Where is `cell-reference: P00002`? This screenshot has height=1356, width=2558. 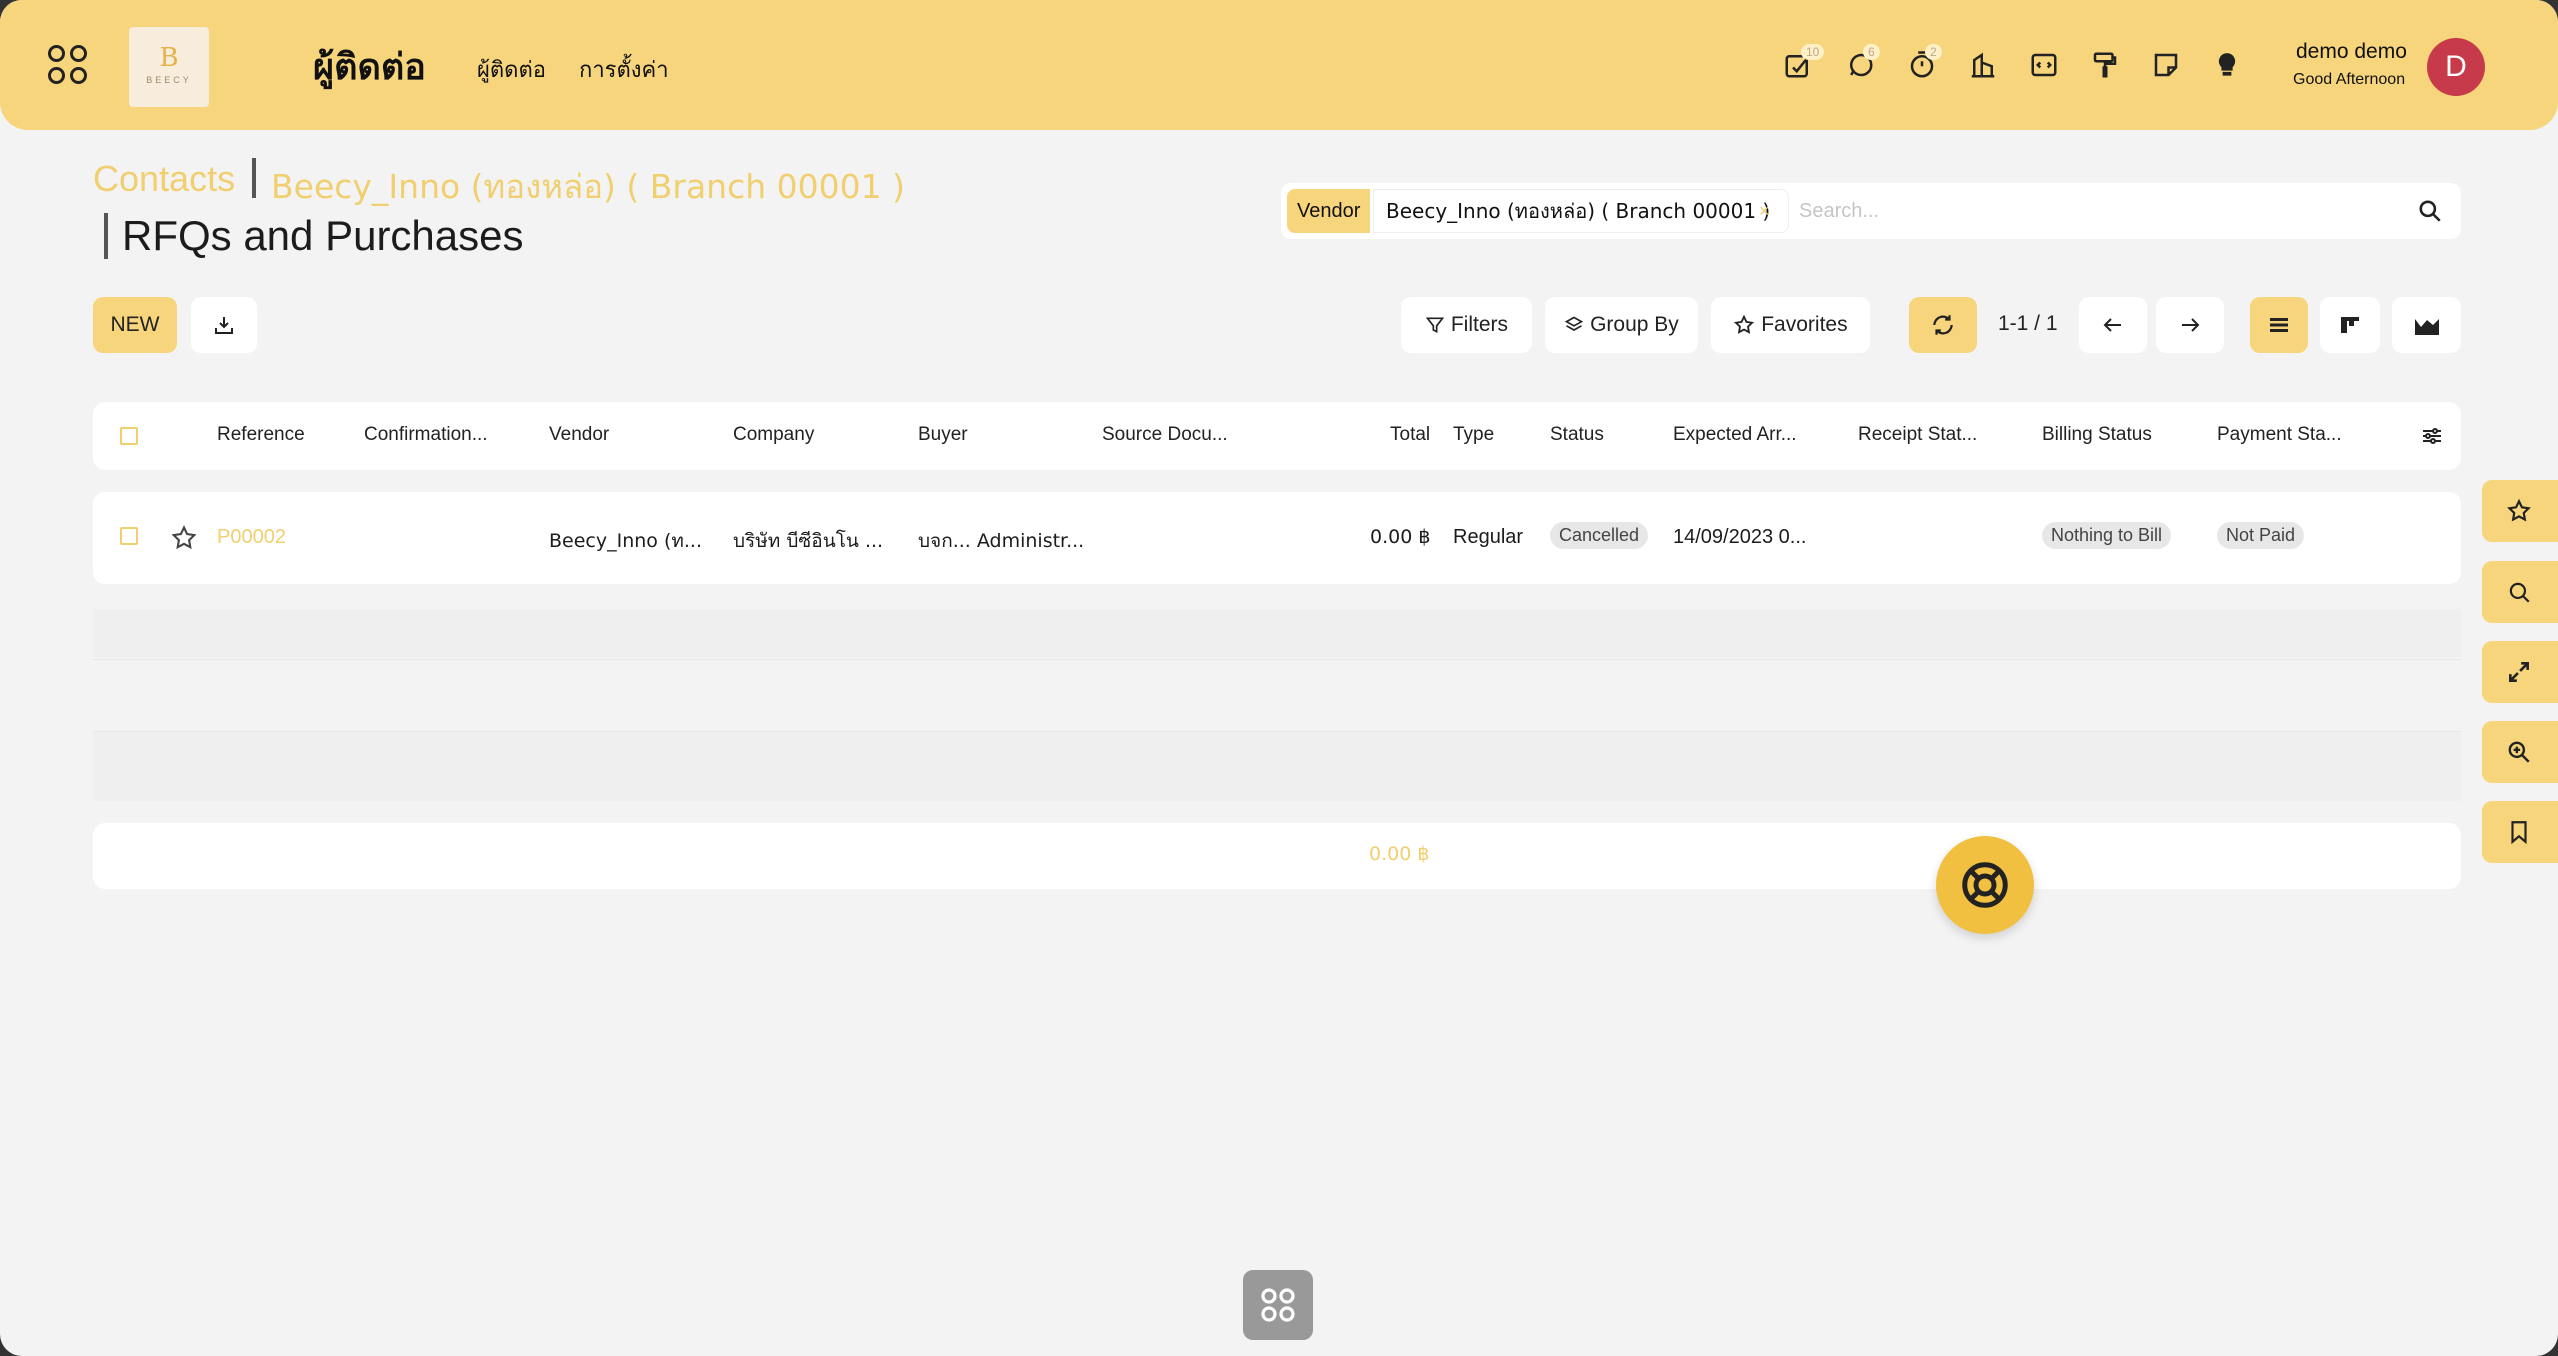
cell-reference: P00002 is located at coordinates (251, 537).